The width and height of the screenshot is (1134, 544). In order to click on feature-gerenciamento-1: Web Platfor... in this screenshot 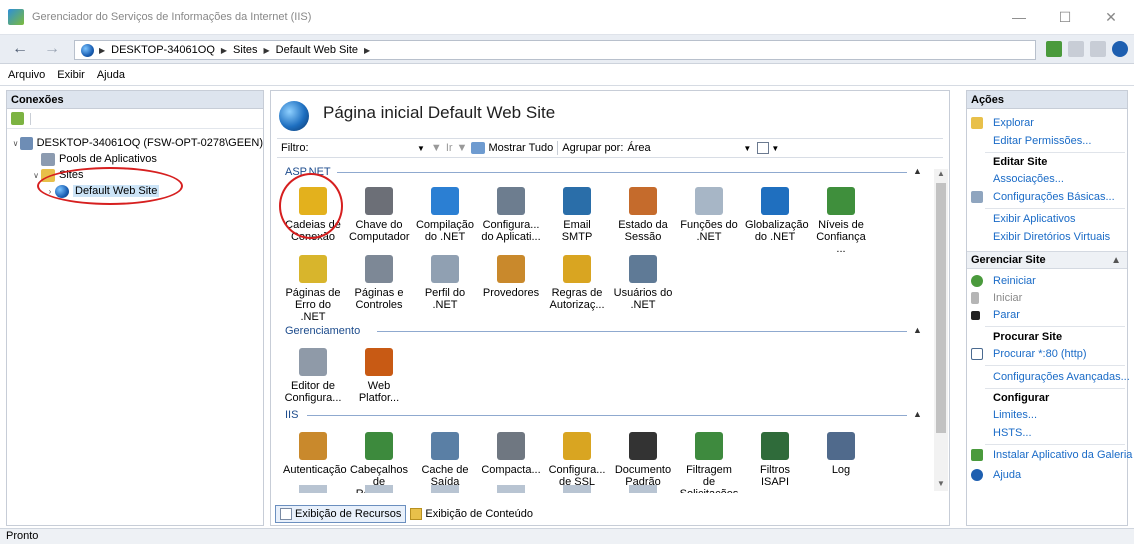, I will do `click(379, 376)`.